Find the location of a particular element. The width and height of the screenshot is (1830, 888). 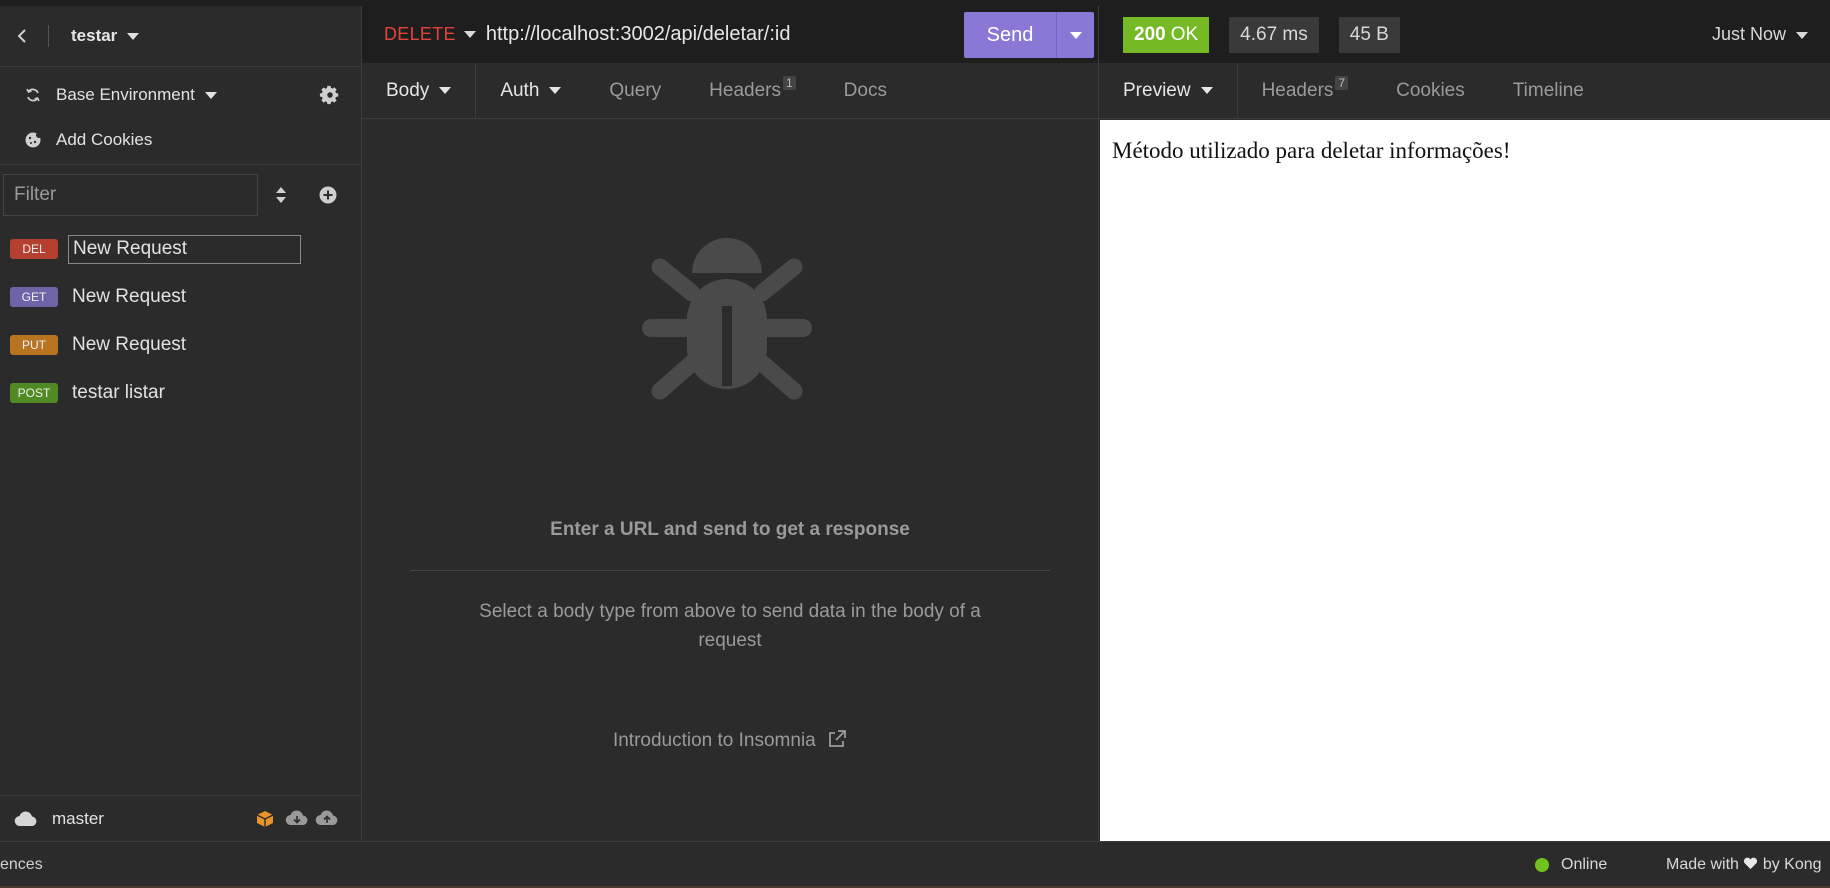

request-tabs: Body Auth Query Headers 1 Docs is located at coordinates (730, 91).